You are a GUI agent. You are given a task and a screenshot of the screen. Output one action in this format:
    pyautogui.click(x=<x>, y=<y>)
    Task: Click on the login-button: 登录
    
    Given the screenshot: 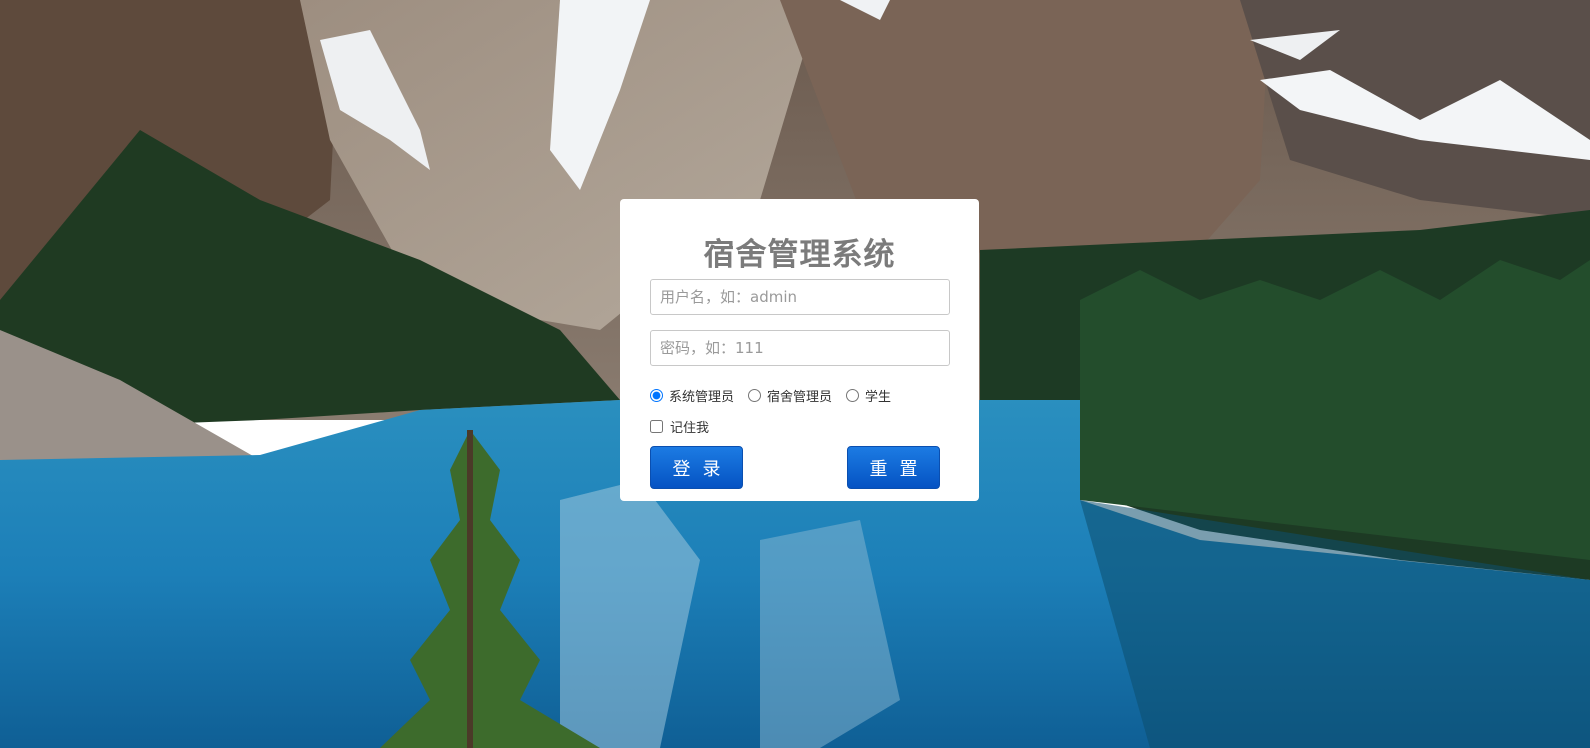 What is the action you would take?
    pyautogui.click(x=696, y=467)
    